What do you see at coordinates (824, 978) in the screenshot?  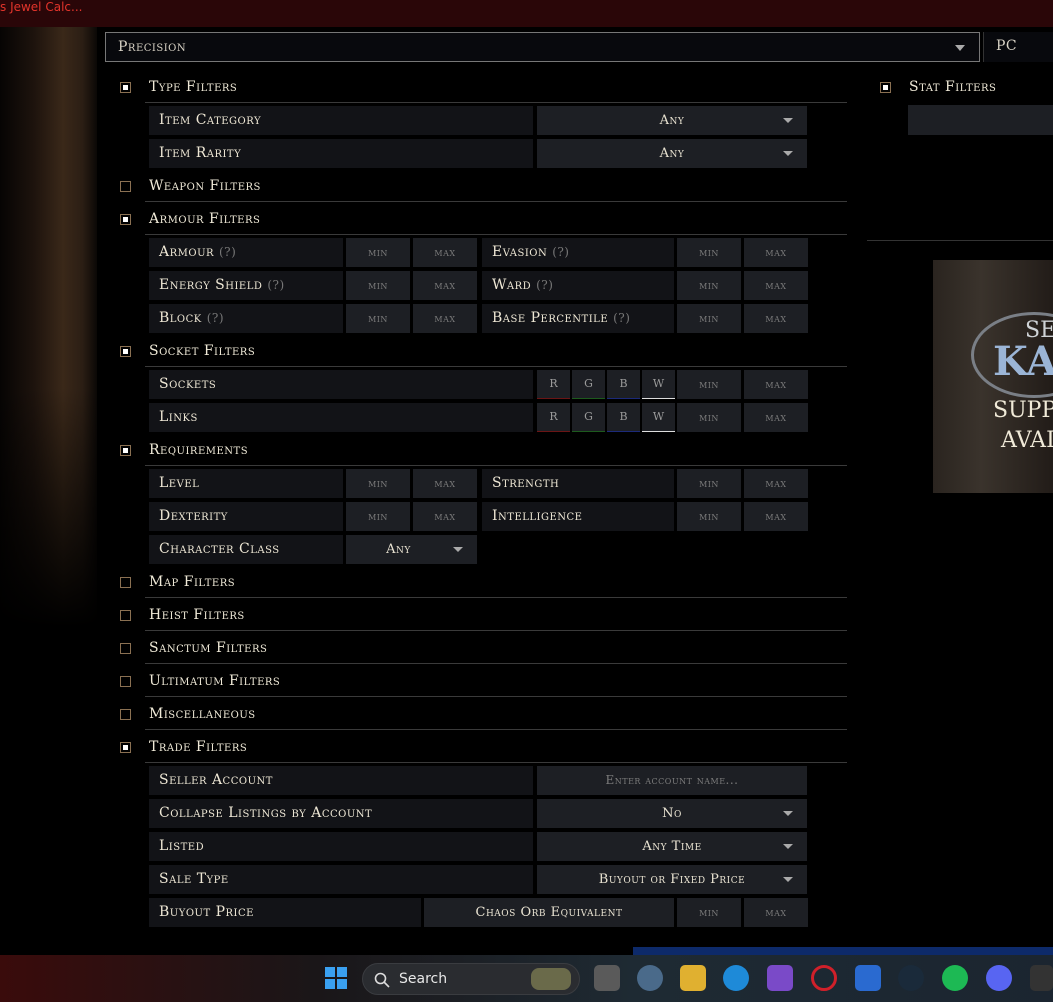 I see `opera-icon` at bounding box center [824, 978].